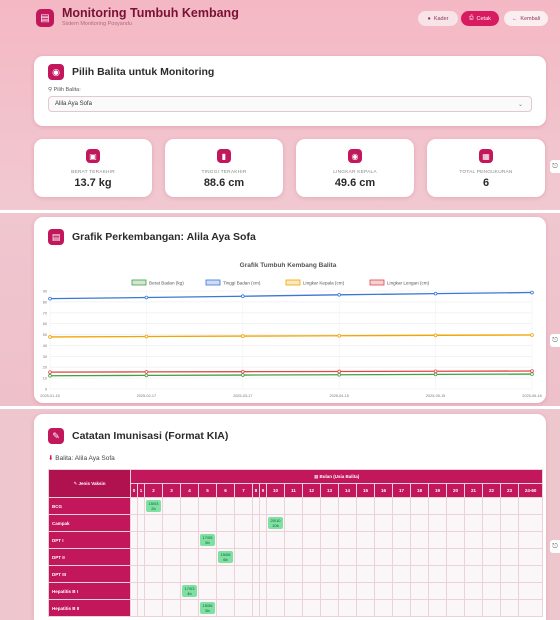 The height and width of the screenshot is (620, 560). Describe the element at coordinates (290, 104) in the screenshot. I see `child-select-dropdown: Alila Aya Sofa ⌄` at that location.